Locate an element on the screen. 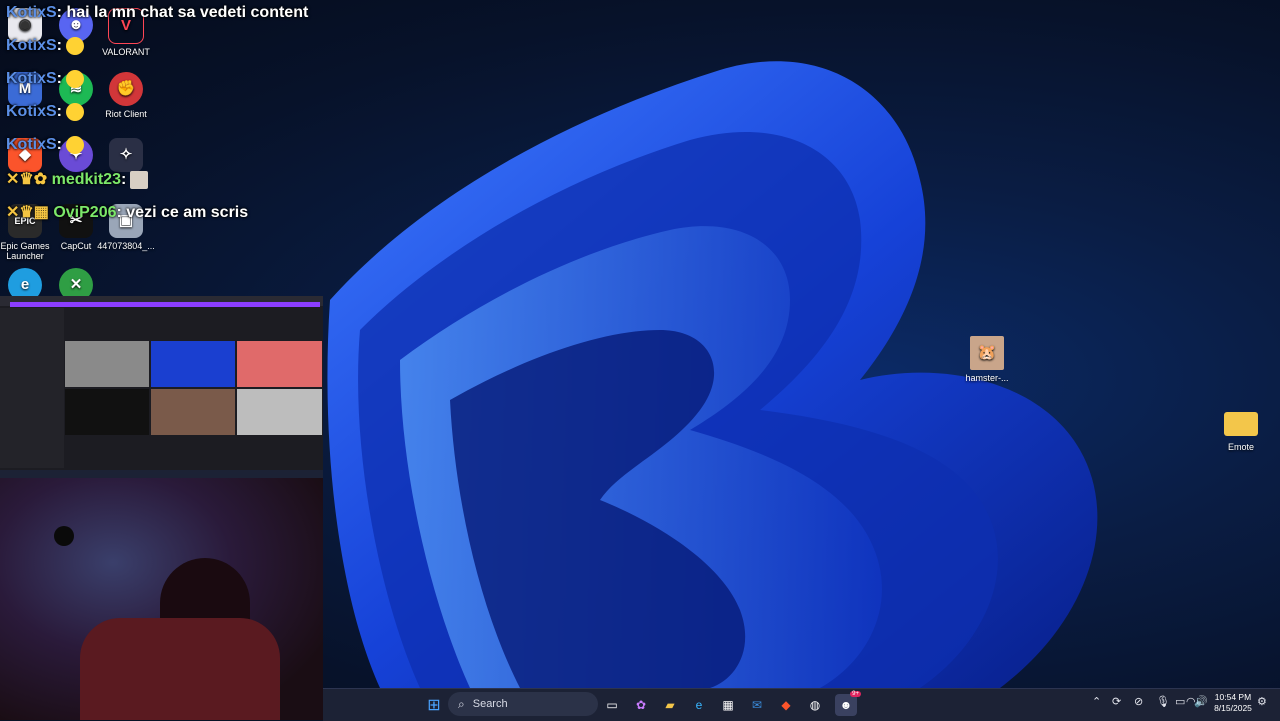 Image resolution: width=1280 pixels, height=721 pixels. chat-text: vezi ce am scris is located at coordinates (187, 212).